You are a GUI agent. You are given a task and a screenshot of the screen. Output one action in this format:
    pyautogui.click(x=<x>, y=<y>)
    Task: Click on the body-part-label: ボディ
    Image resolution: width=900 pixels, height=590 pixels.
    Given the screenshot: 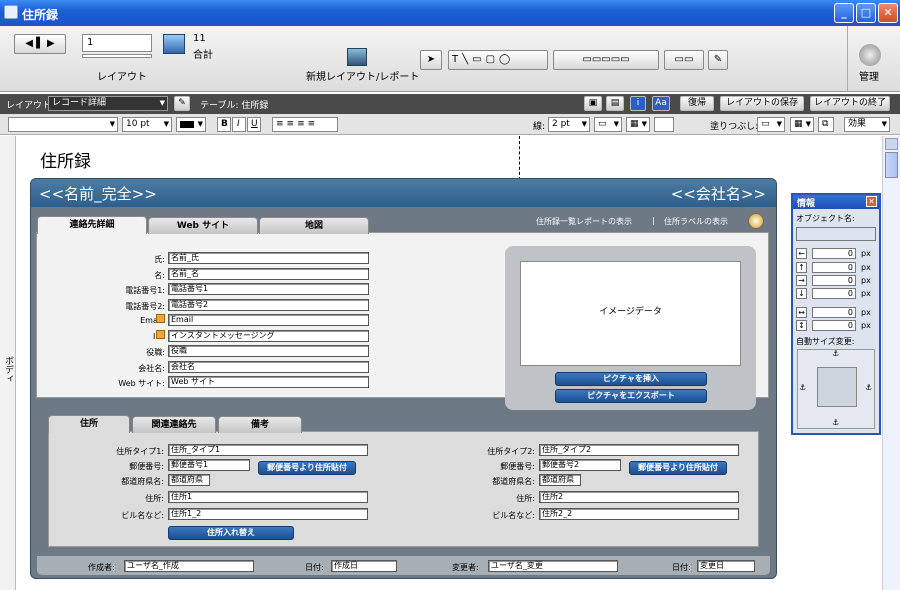 What is the action you would take?
    pyautogui.click(x=8, y=369)
    